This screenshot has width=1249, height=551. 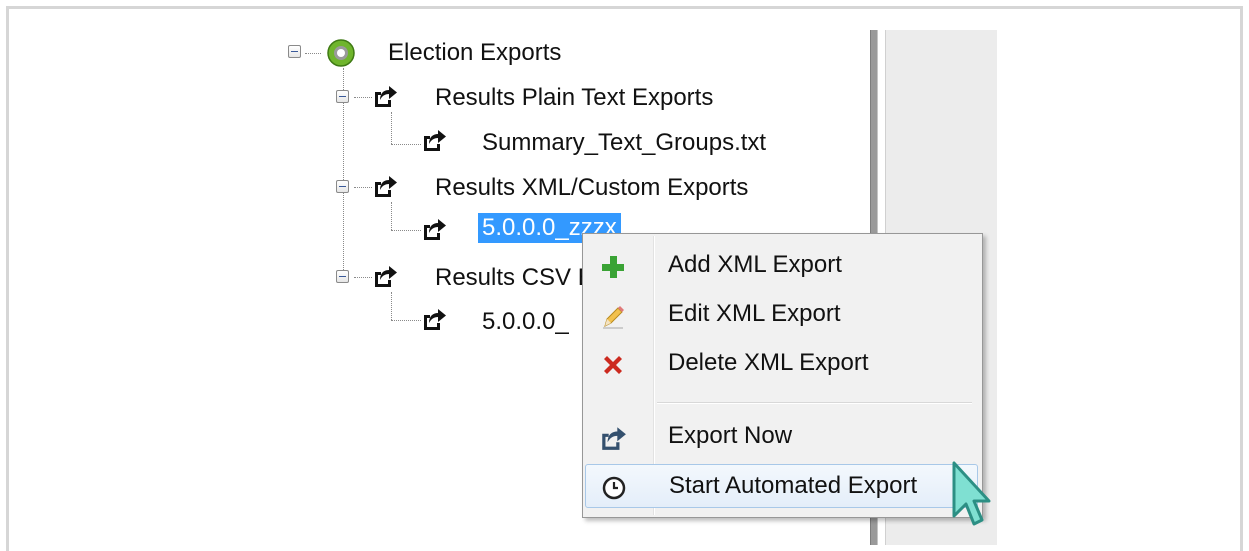 What do you see at coordinates (971, 493) in the screenshot?
I see `mouse-cursor-icon` at bounding box center [971, 493].